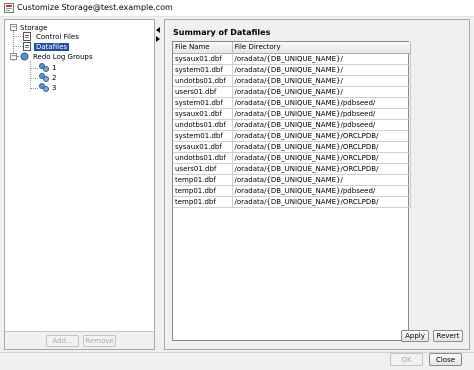  Describe the element at coordinates (158, 30) in the screenshot. I see `collapse-left-arrow-icon` at that location.